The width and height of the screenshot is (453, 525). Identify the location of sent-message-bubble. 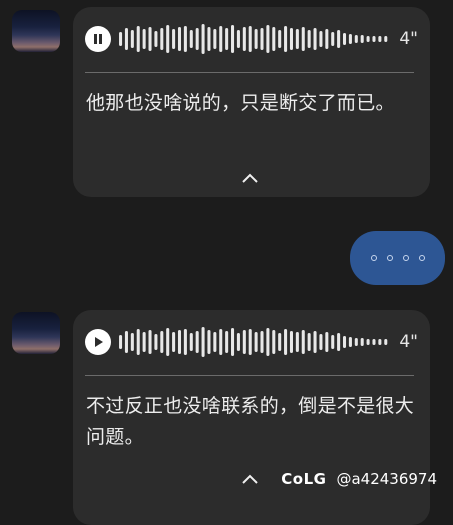
(397, 258).